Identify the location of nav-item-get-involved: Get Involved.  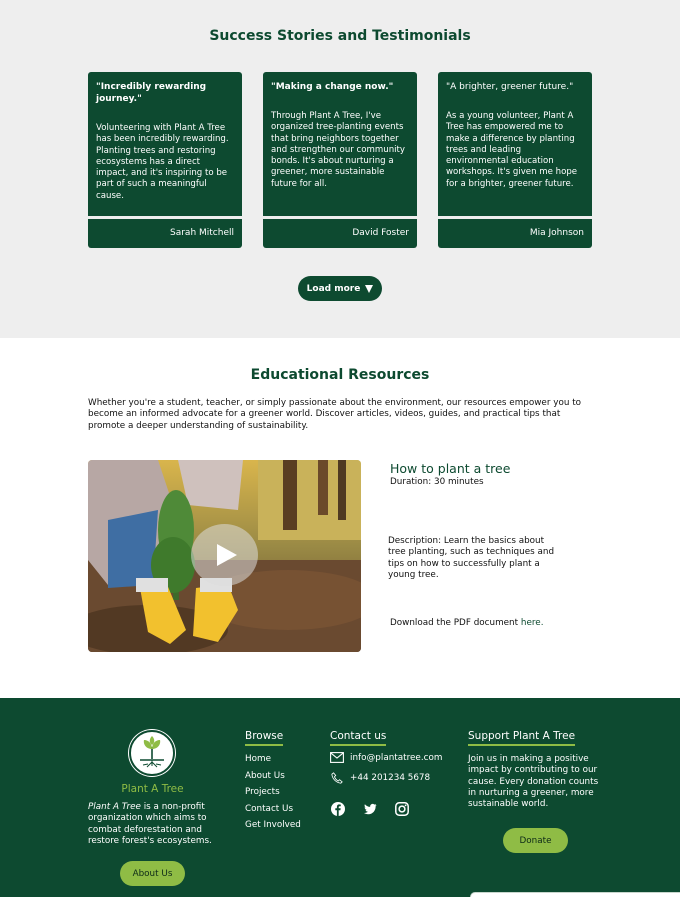
(273, 828).